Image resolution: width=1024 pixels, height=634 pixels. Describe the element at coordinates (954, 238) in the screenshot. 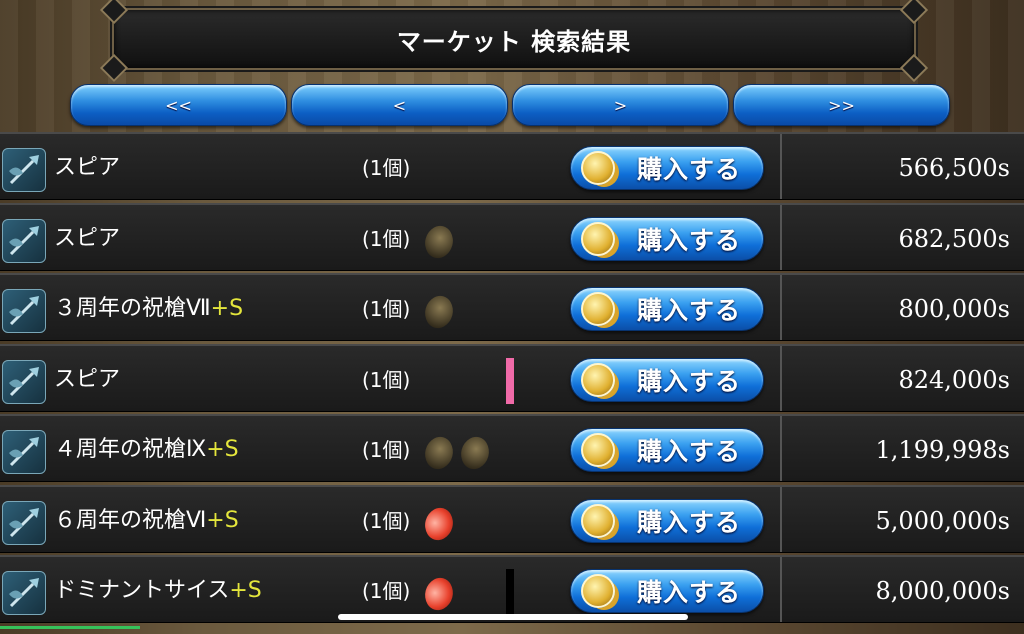

I see `price-label: 682,500s` at that location.